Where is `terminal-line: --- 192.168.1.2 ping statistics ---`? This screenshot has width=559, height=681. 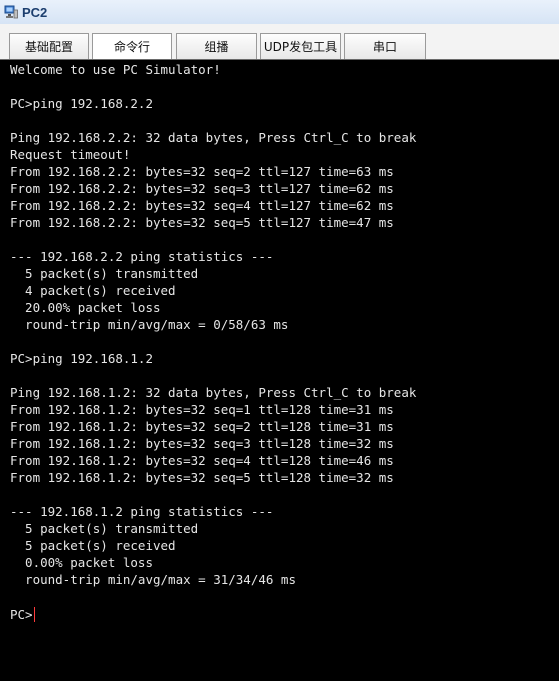 terminal-line: --- 192.168.1.2 ping statistics --- is located at coordinates (142, 512).